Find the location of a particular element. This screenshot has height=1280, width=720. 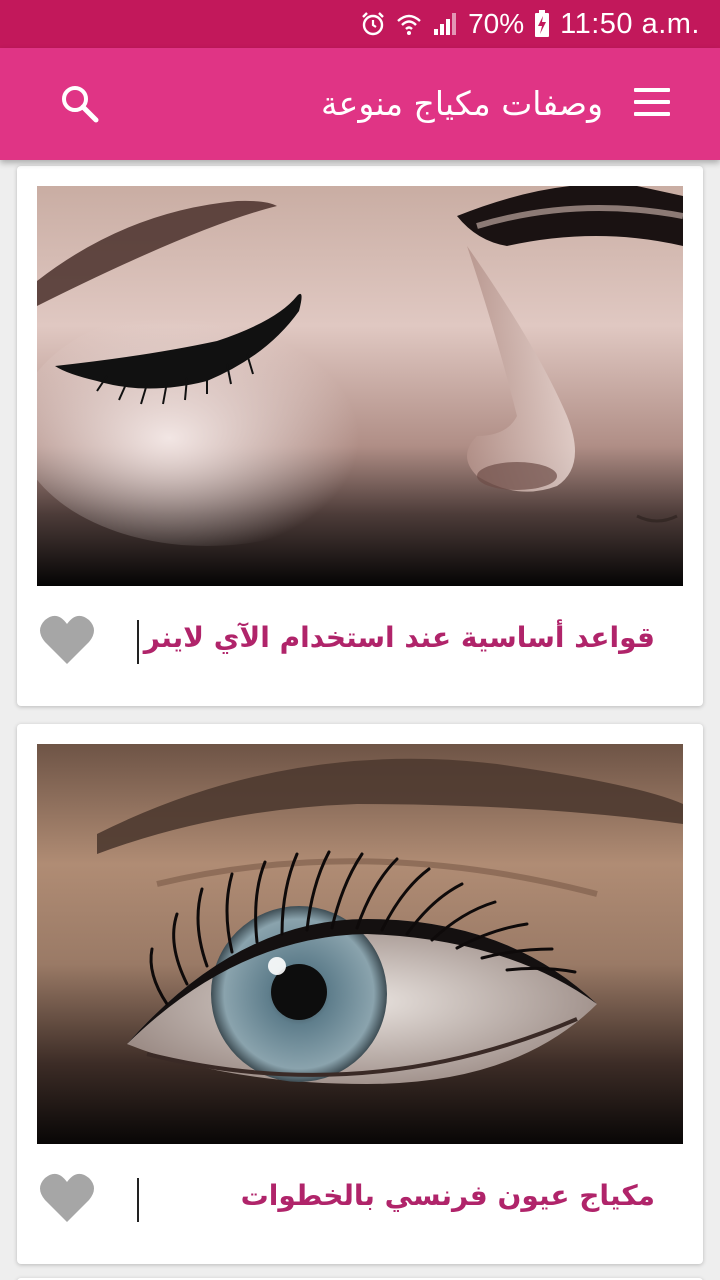

status-bar: 70% 11:50 a.m. is located at coordinates (360, 24).